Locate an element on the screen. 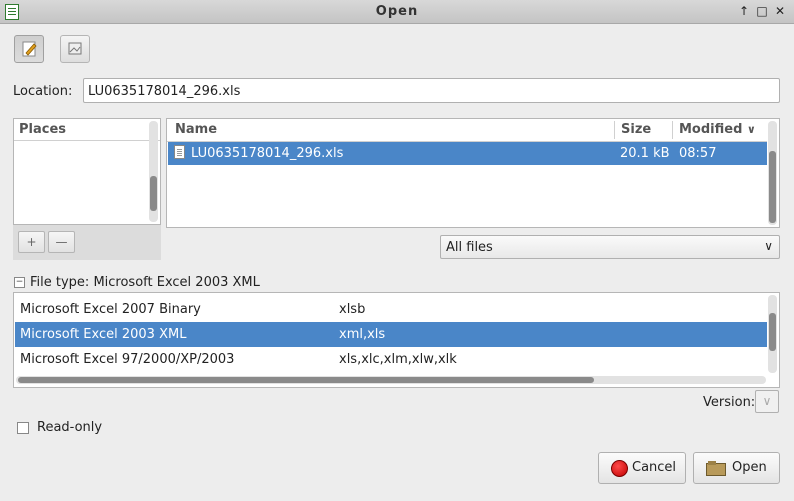 The image size is (794, 501). location-label: Location: is located at coordinates (43, 91).